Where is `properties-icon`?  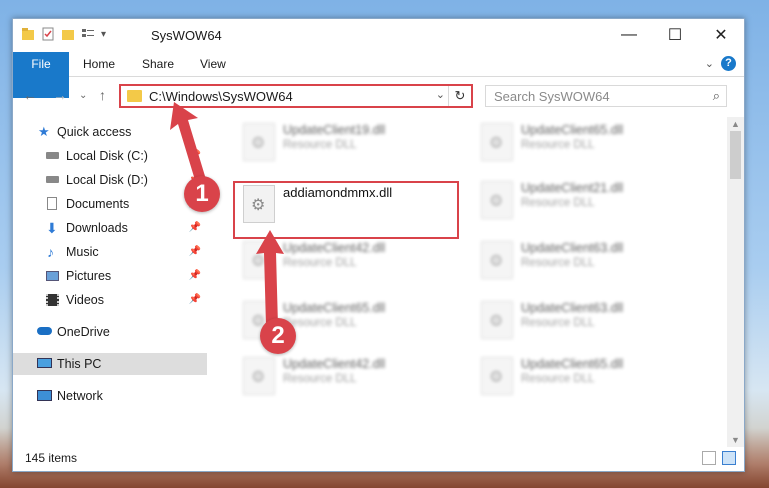 properties-icon is located at coordinates (48, 34).